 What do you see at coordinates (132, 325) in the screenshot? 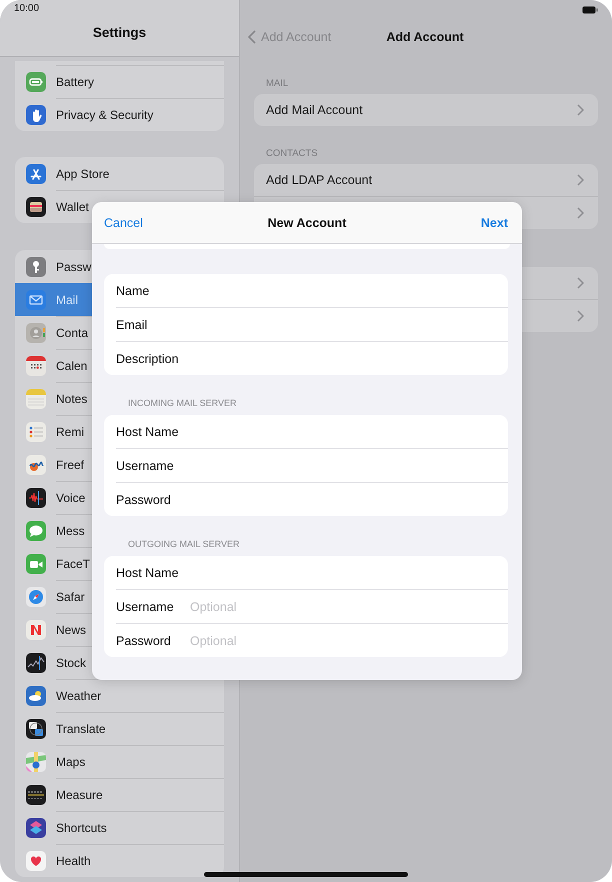
I see `field-label: Email` at bounding box center [132, 325].